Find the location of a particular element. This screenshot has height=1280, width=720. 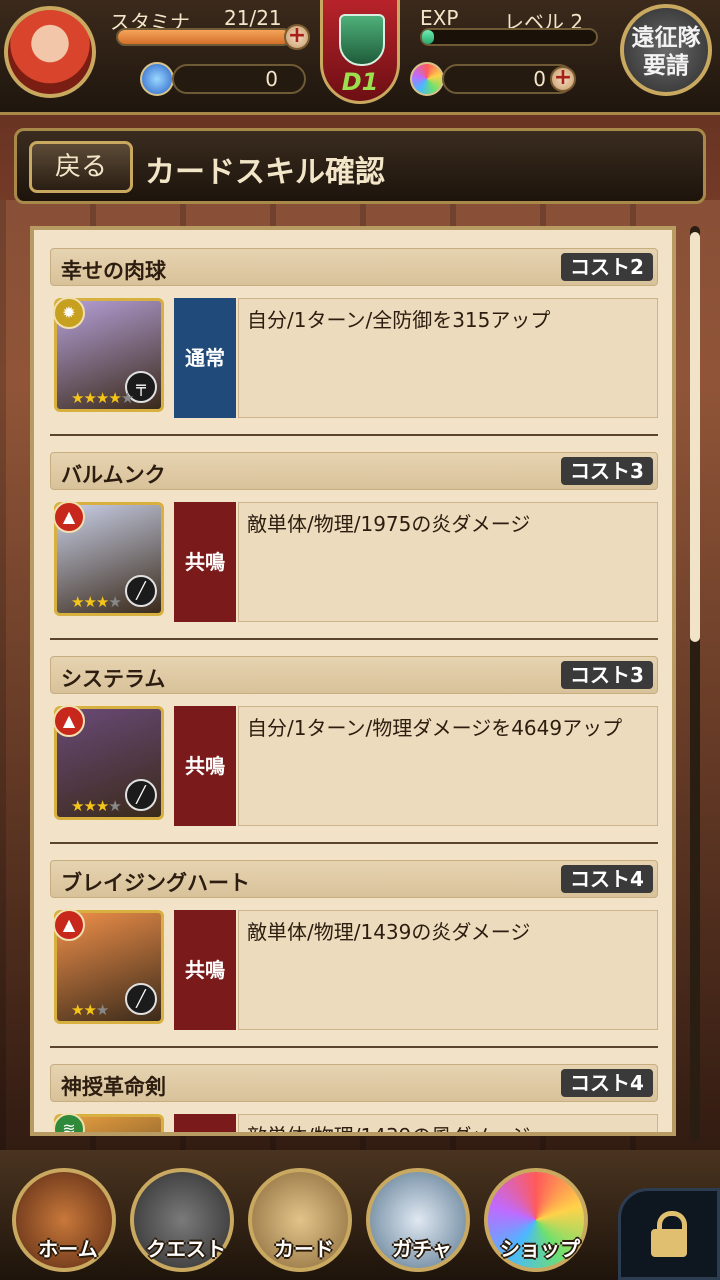

wind-icon: ≋ is located at coordinates (69, 1122).